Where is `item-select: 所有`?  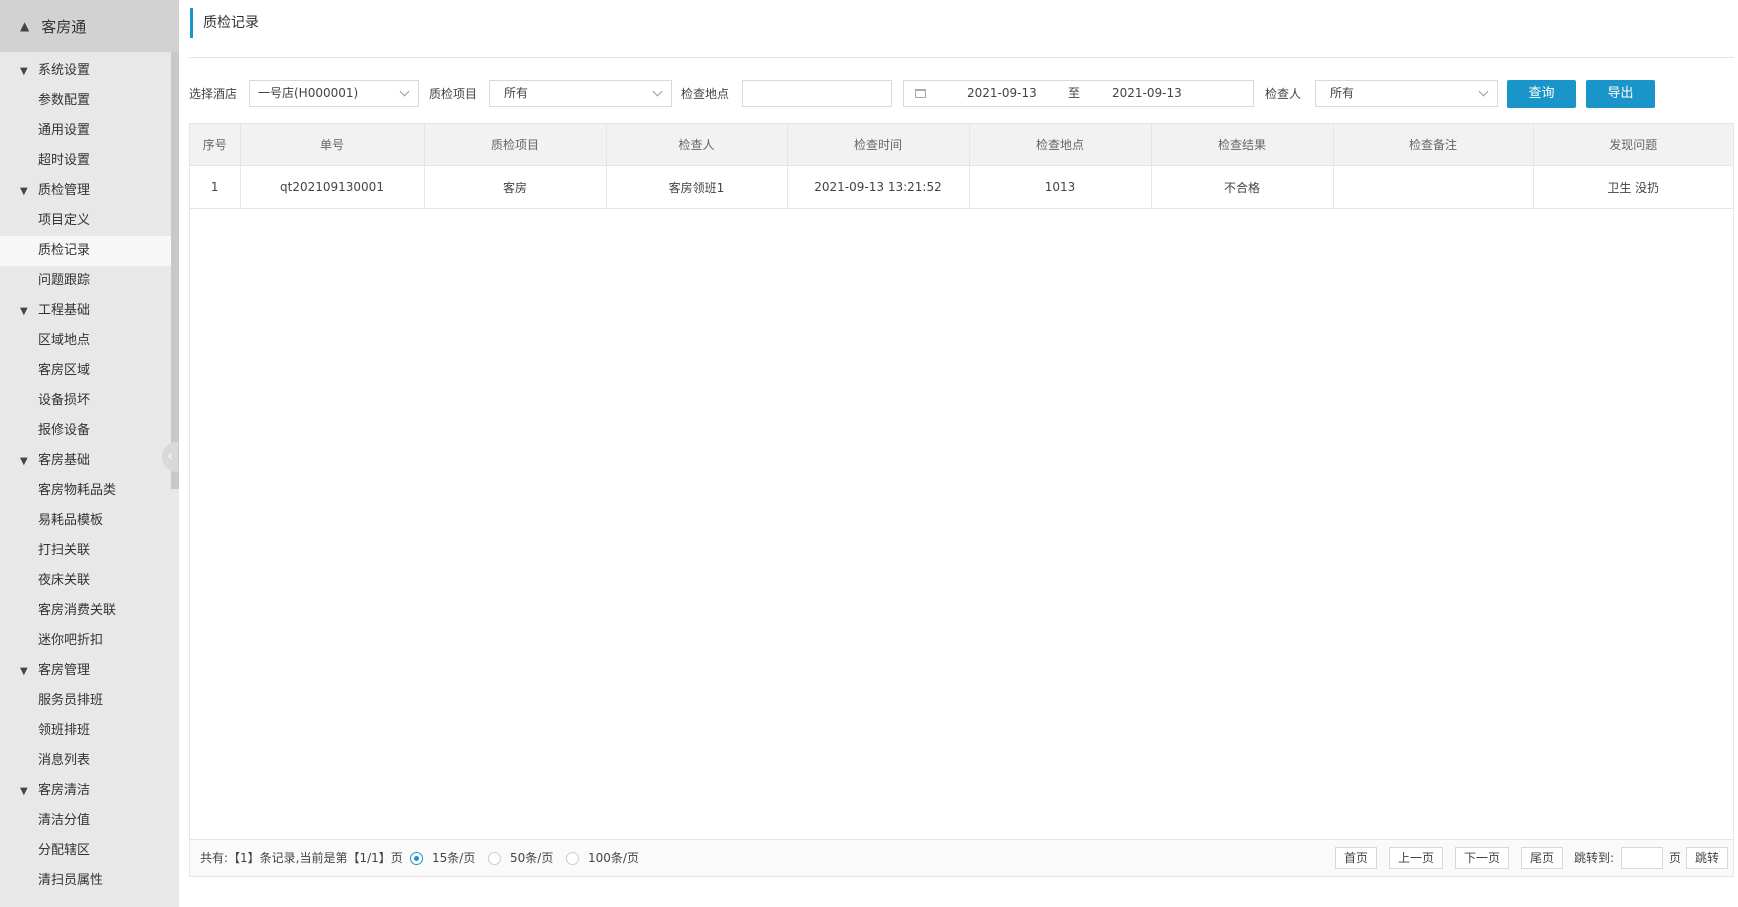
item-select: 所有 is located at coordinates (580, 93).